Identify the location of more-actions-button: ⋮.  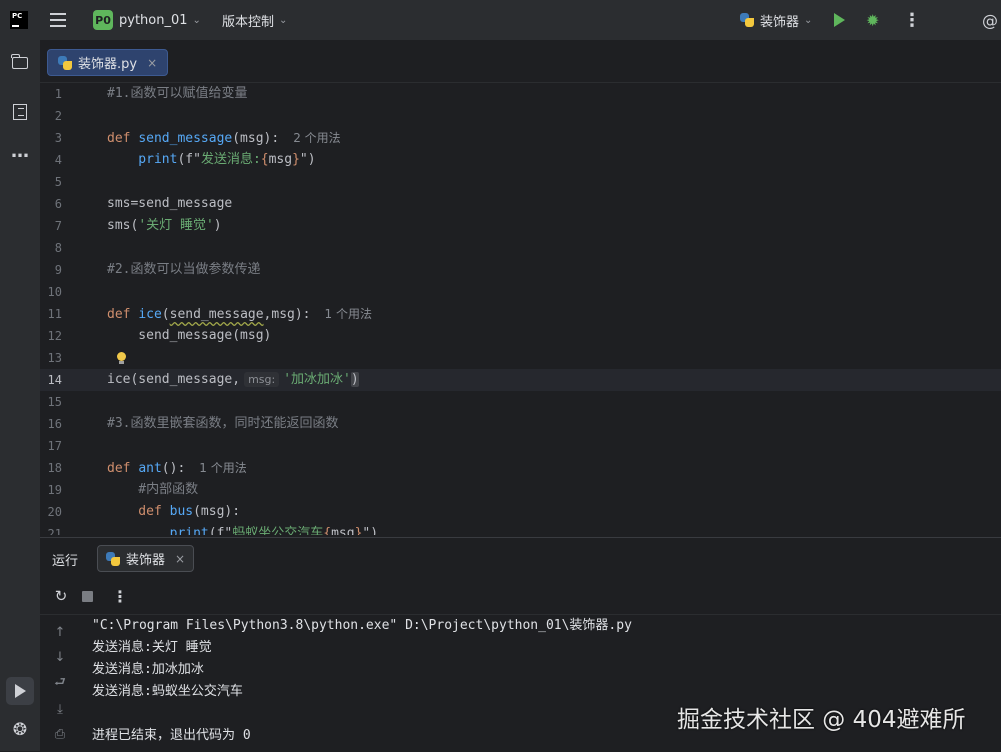
(912, 20).